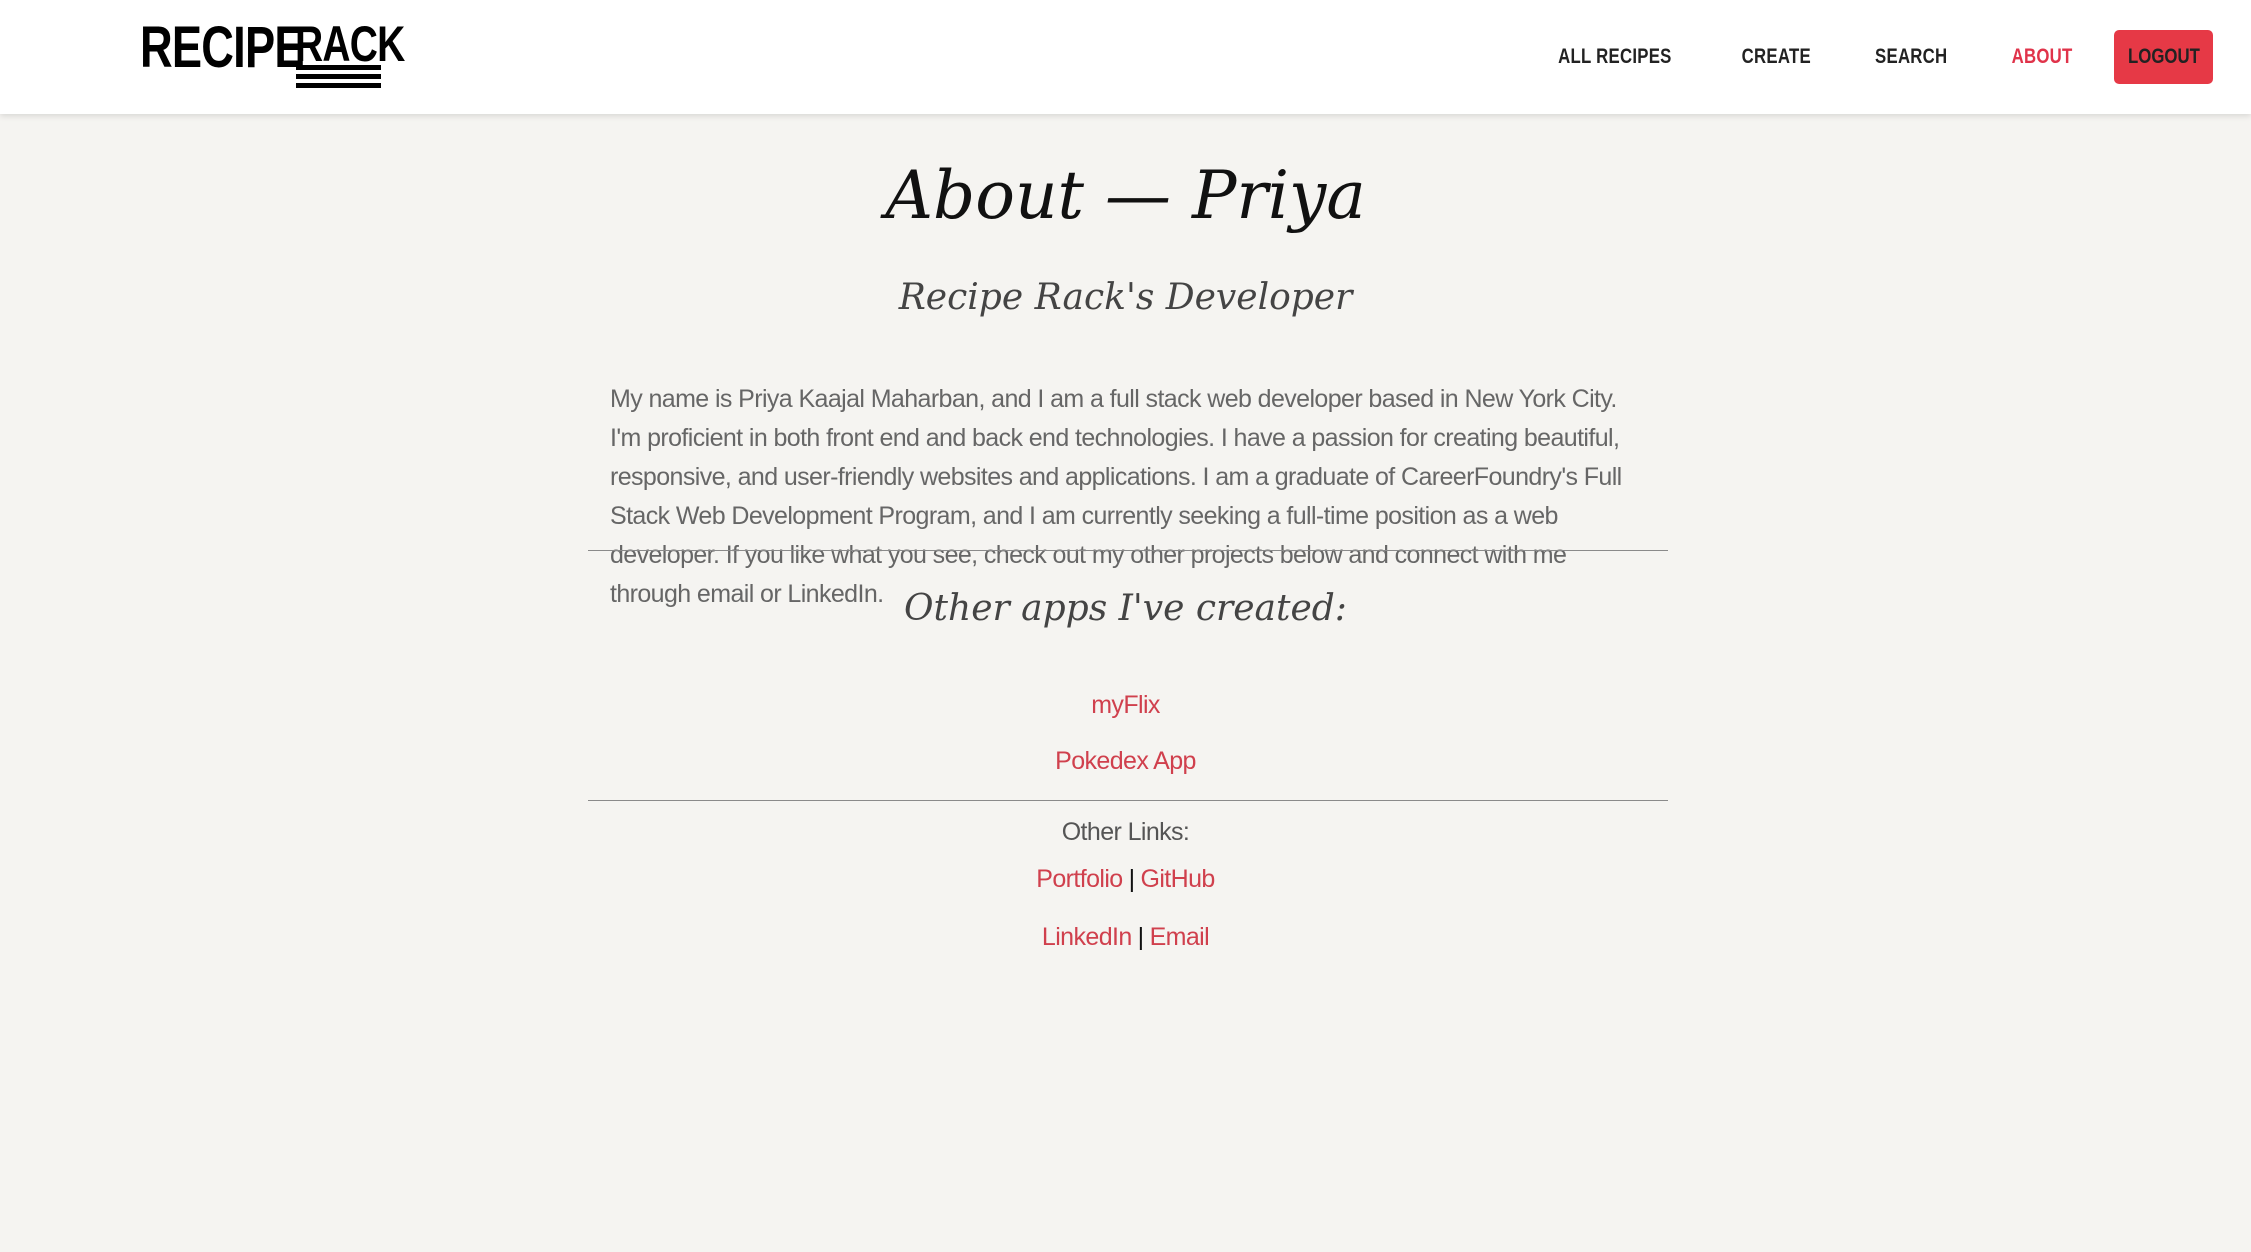 Image resolution: width=2251 pixels, height=1252 pixels. I want to click on page-subtitle: Recipe Rack's Developer, so click(1125, 297).